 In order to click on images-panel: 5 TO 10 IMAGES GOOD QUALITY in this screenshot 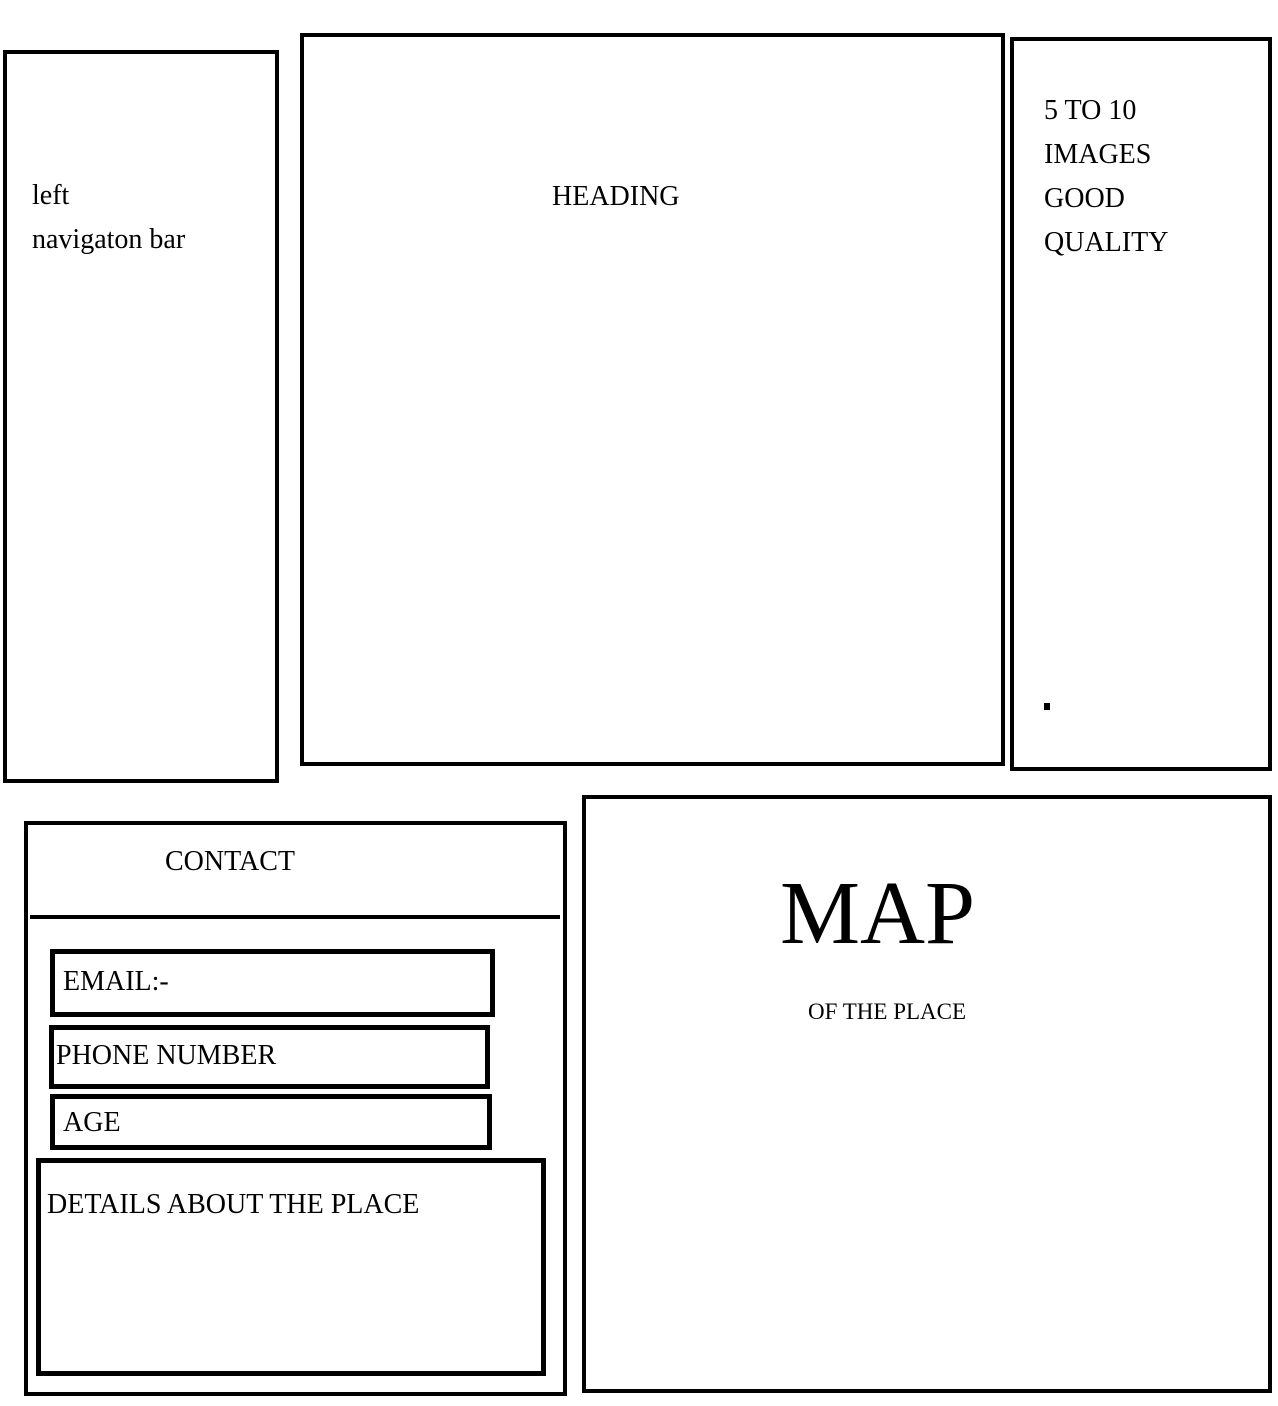, I will do `click(1141, 404)`.